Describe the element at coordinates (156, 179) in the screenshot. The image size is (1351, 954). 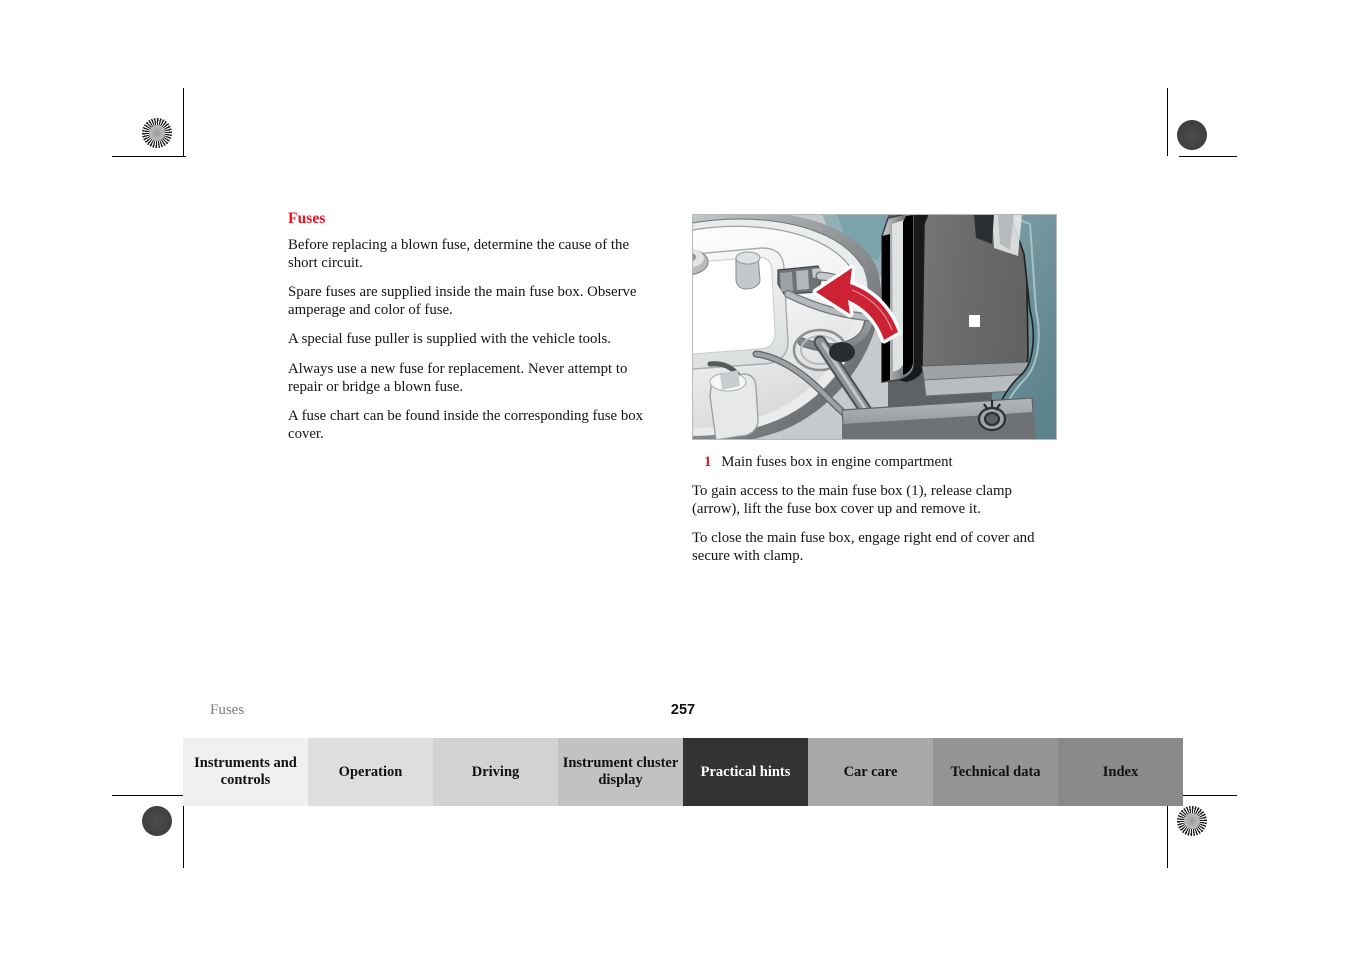
I see `registration-cross-top-left-inner` at that location.